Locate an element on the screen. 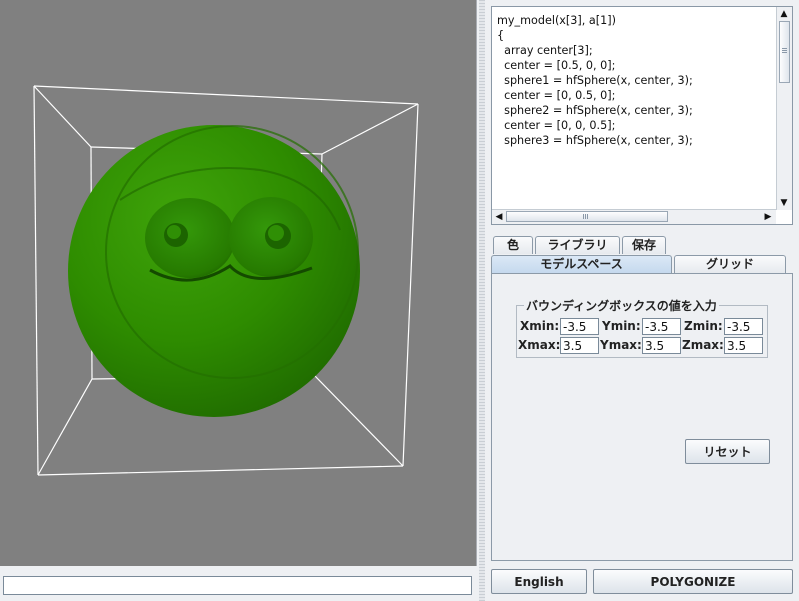 The height and width of the screenshot is (601, 799). xmin-field is located at coordinates (579, 326).